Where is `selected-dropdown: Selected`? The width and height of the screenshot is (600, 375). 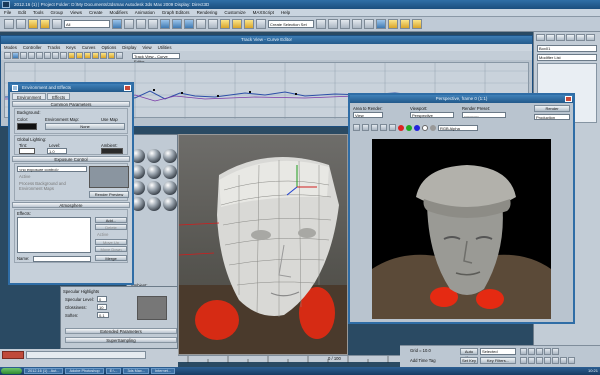 selected-dropdown: Selected is located at coordinates (498, 351).